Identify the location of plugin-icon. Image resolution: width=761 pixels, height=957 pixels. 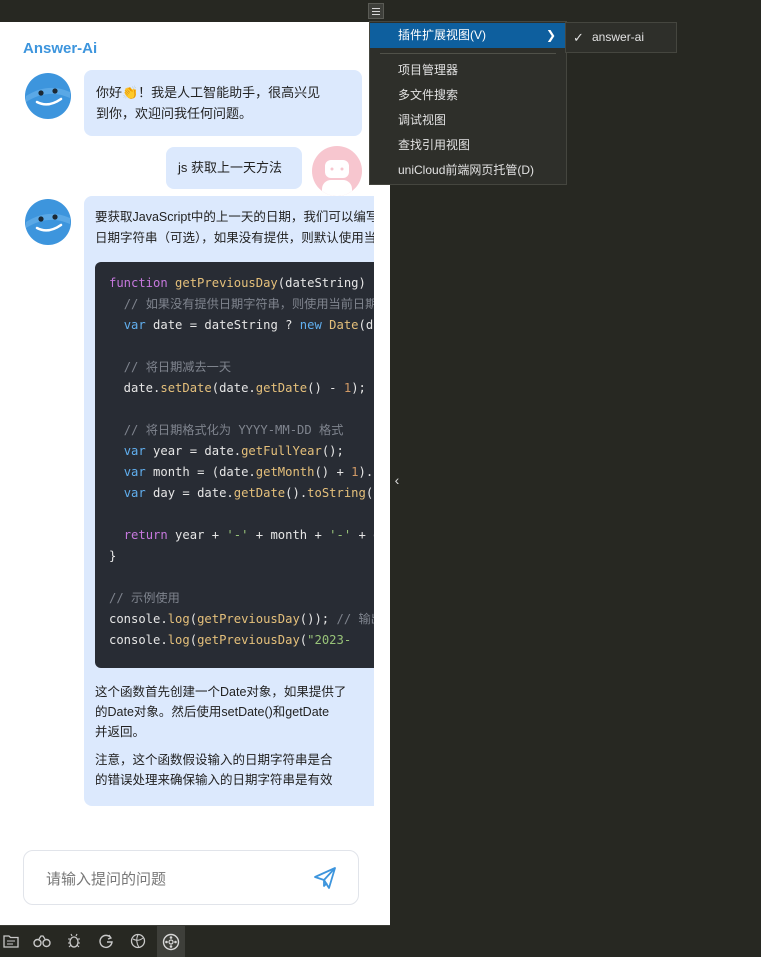
(171, 941).